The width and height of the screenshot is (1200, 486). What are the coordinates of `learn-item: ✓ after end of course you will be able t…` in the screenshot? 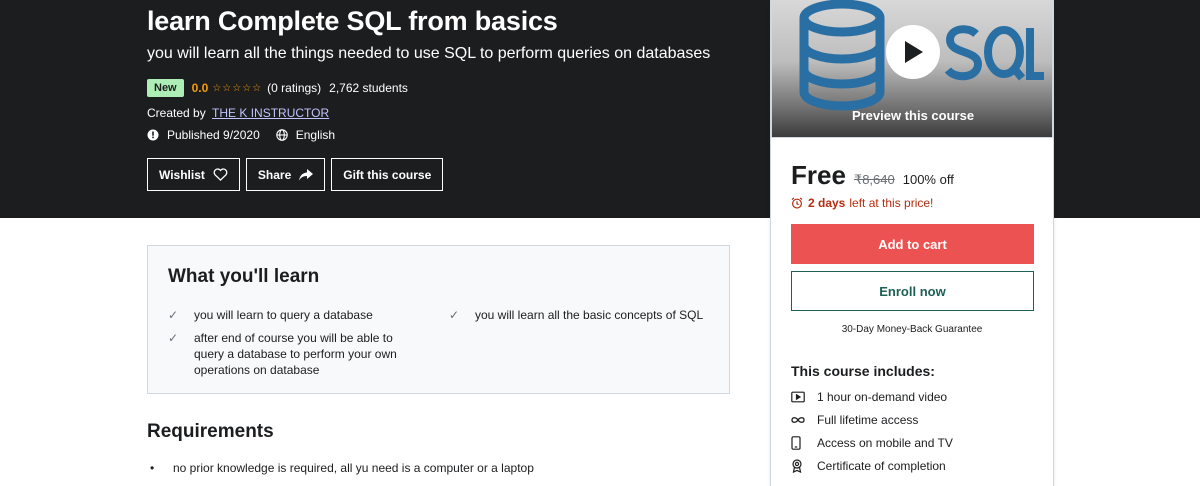 It's located at (293, 354).